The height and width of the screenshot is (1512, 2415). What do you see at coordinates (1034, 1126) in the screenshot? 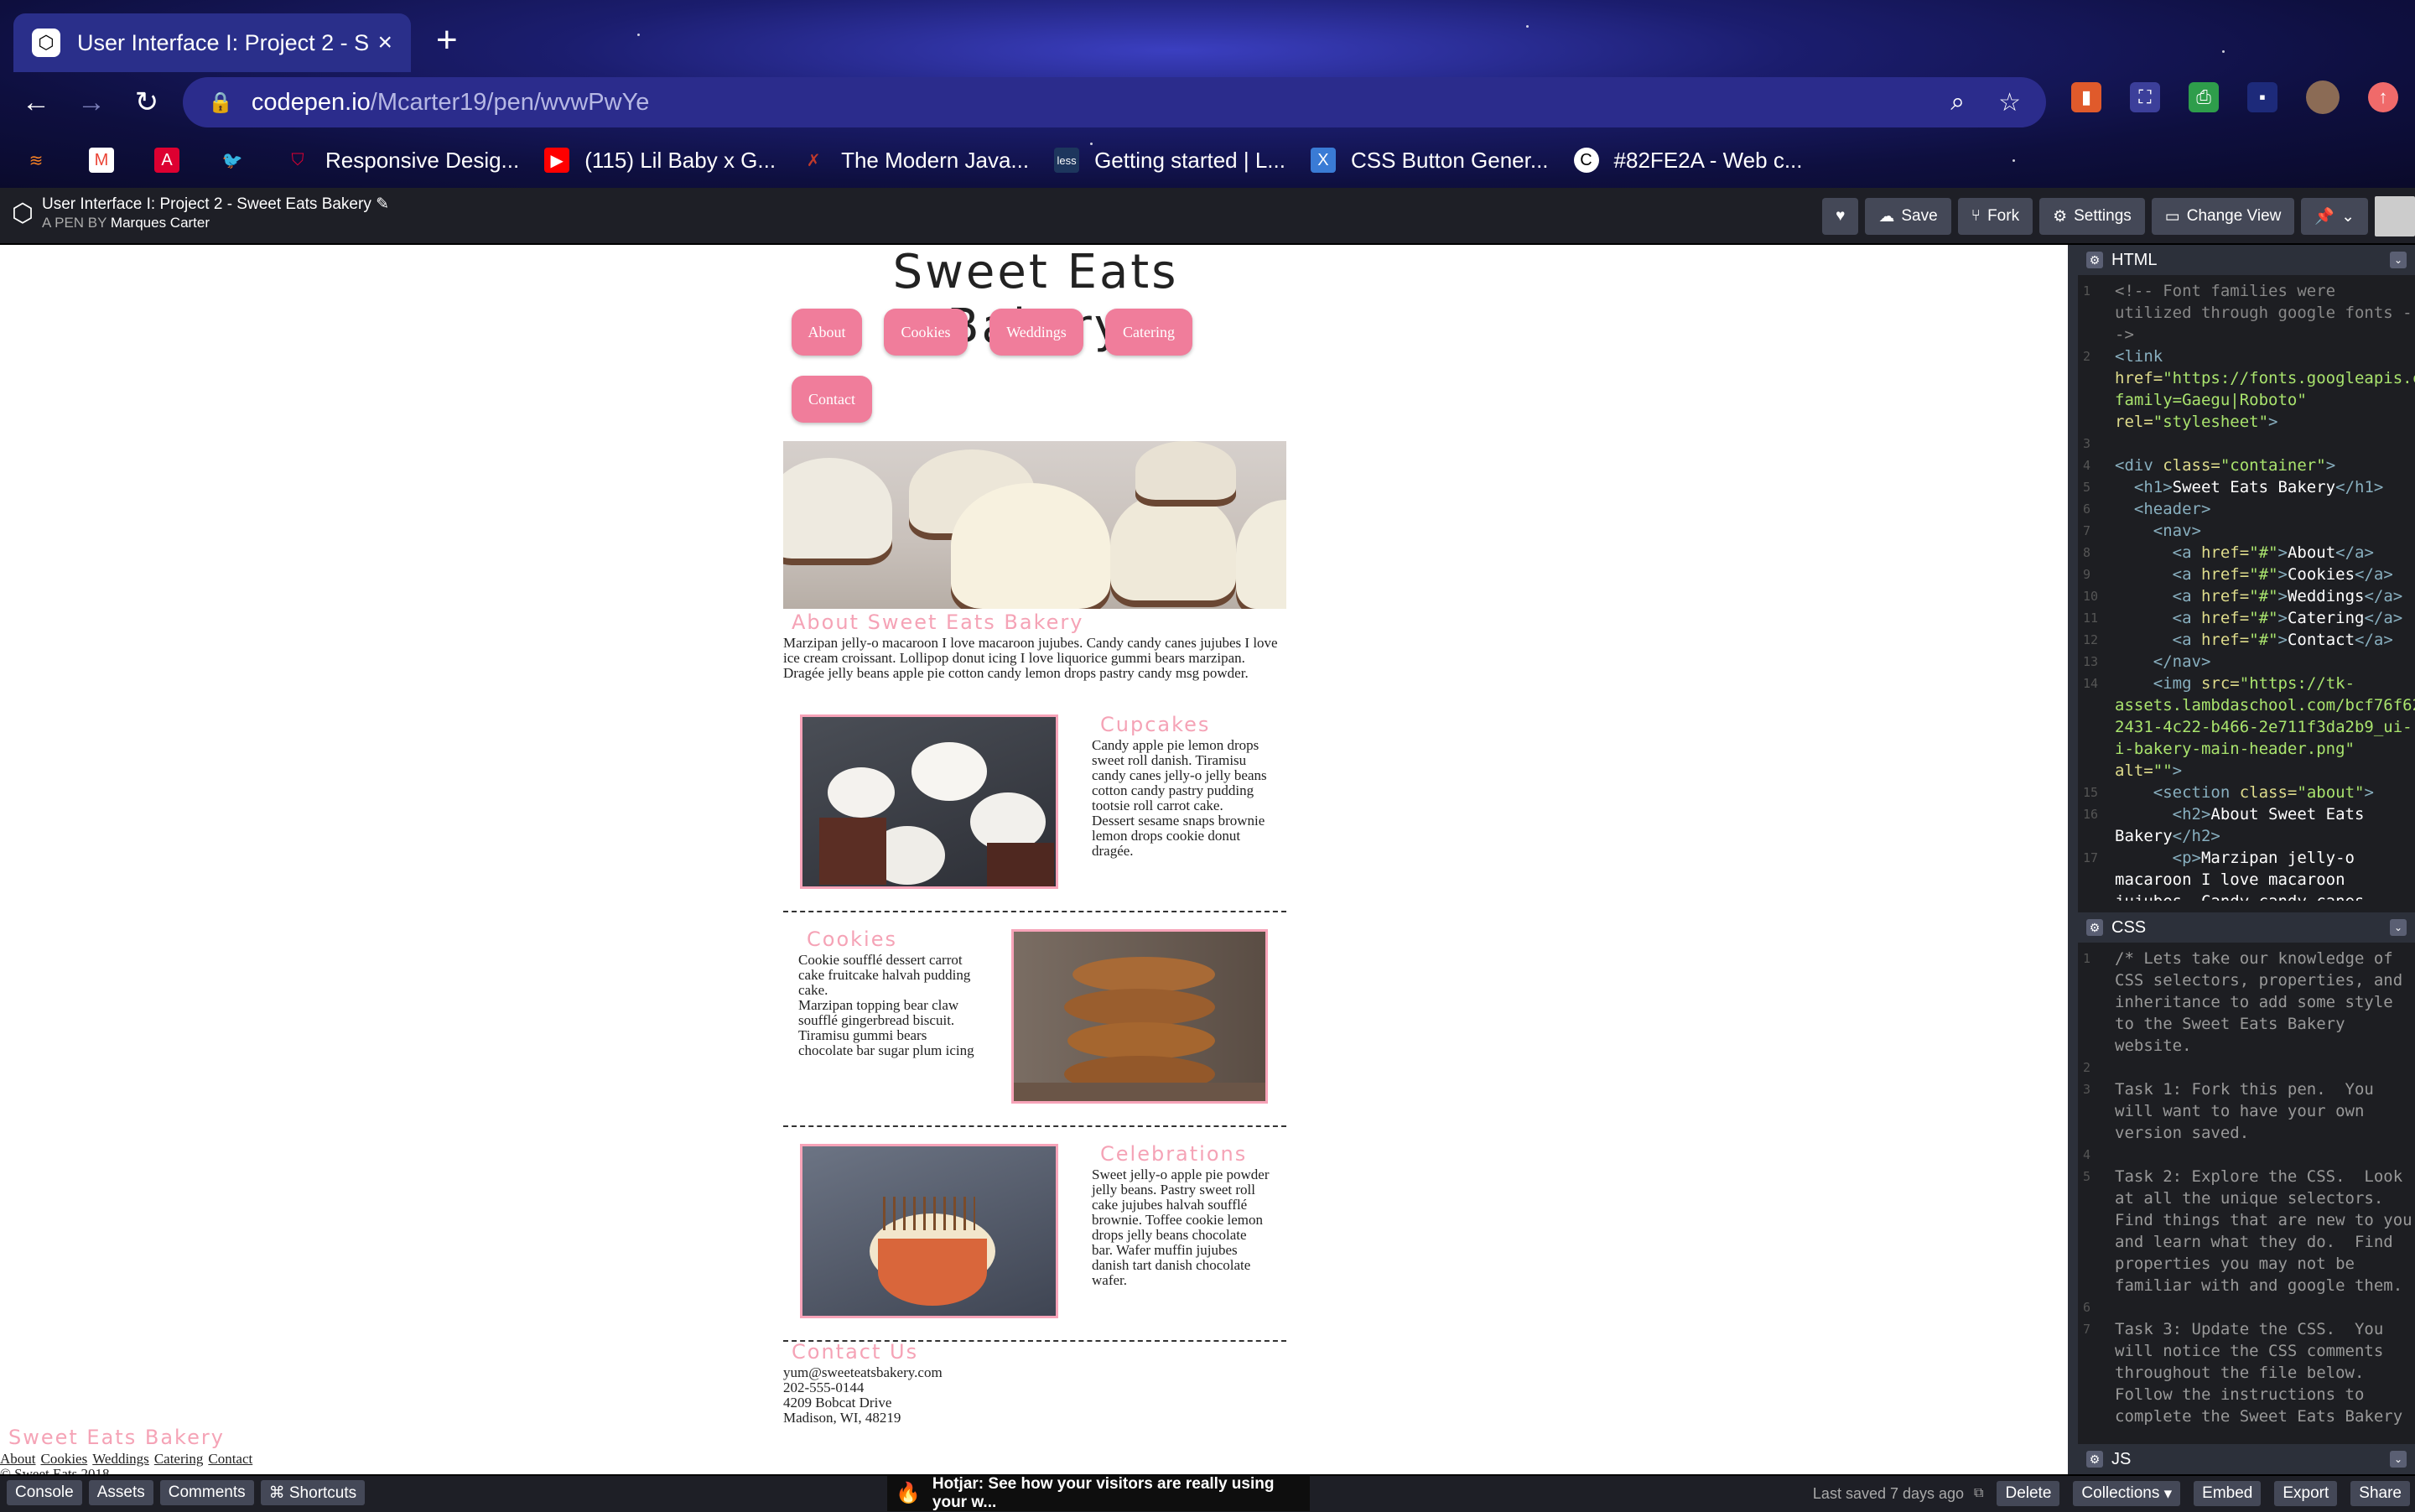
I see `section-divider` at bounding box center [1034, 1126].